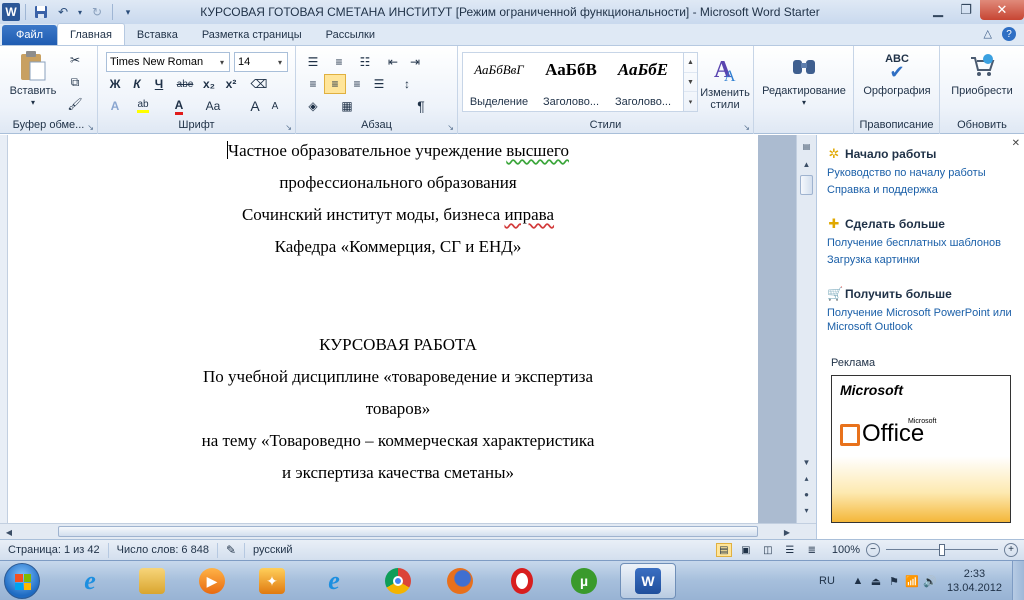  What do you see at coordinates (339, 62) in the screenshot?
I see `numbering-icon: ≡` at bounding box center [339, 62].